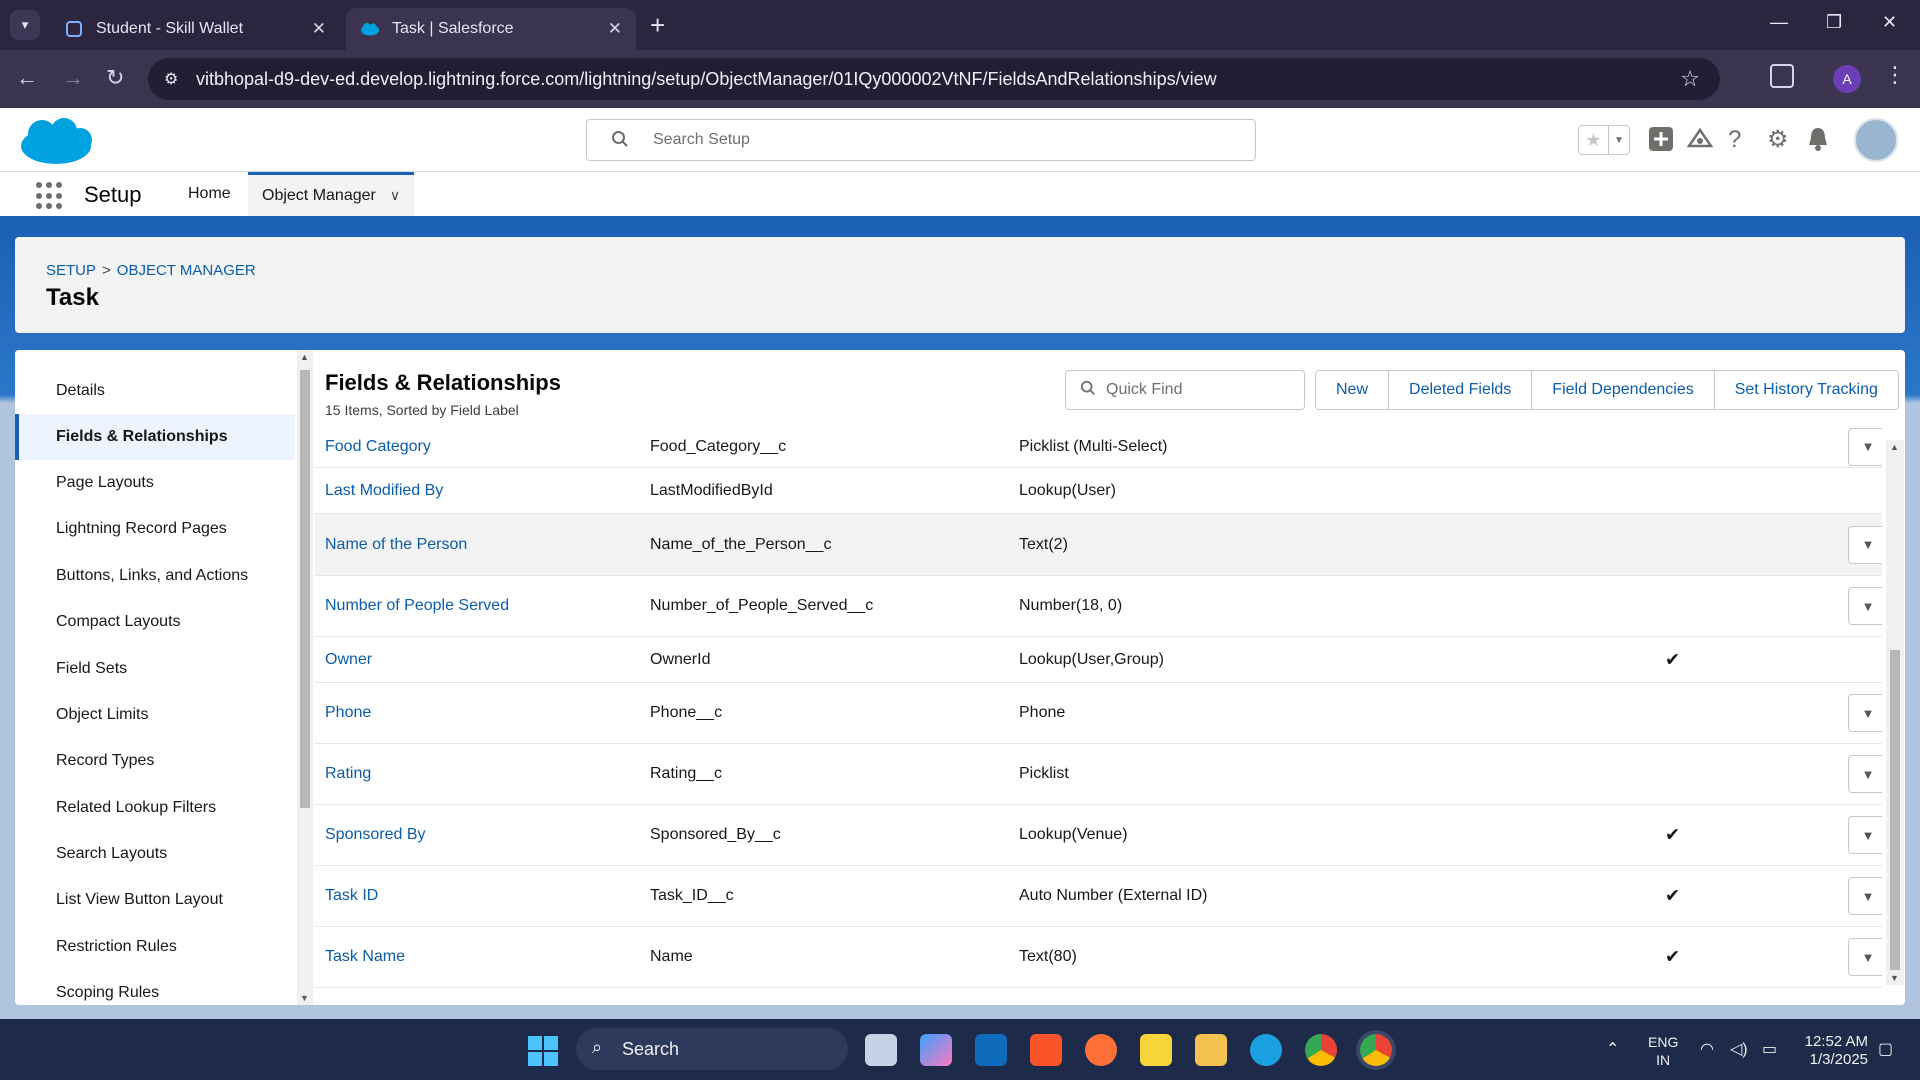 The image size is (1920, 1080). What do you see at coordinates (195, 29) in the screenshot?
I see `browser-tab-skill-wallet: Student - Skill Wallet ✕` at bounding box center [195, 29].